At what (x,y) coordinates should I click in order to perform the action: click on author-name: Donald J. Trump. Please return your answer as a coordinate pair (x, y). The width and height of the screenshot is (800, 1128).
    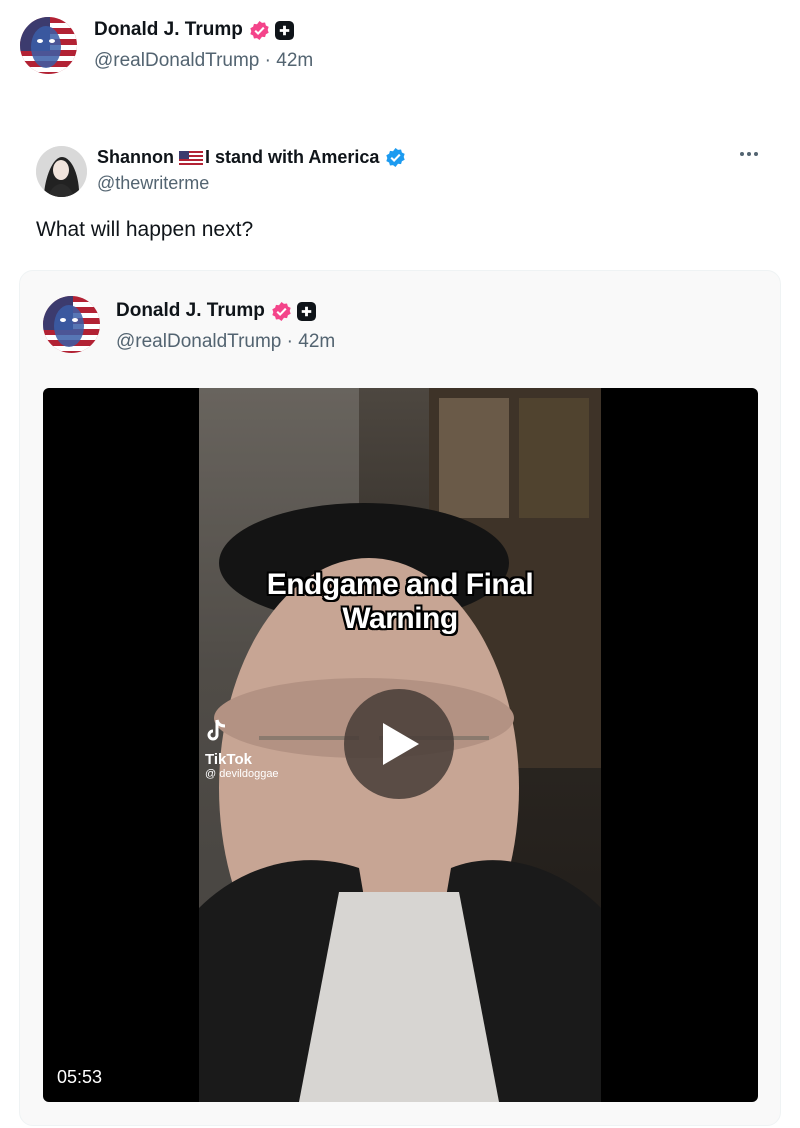
    Looking at the image, I should click on (168, 30).